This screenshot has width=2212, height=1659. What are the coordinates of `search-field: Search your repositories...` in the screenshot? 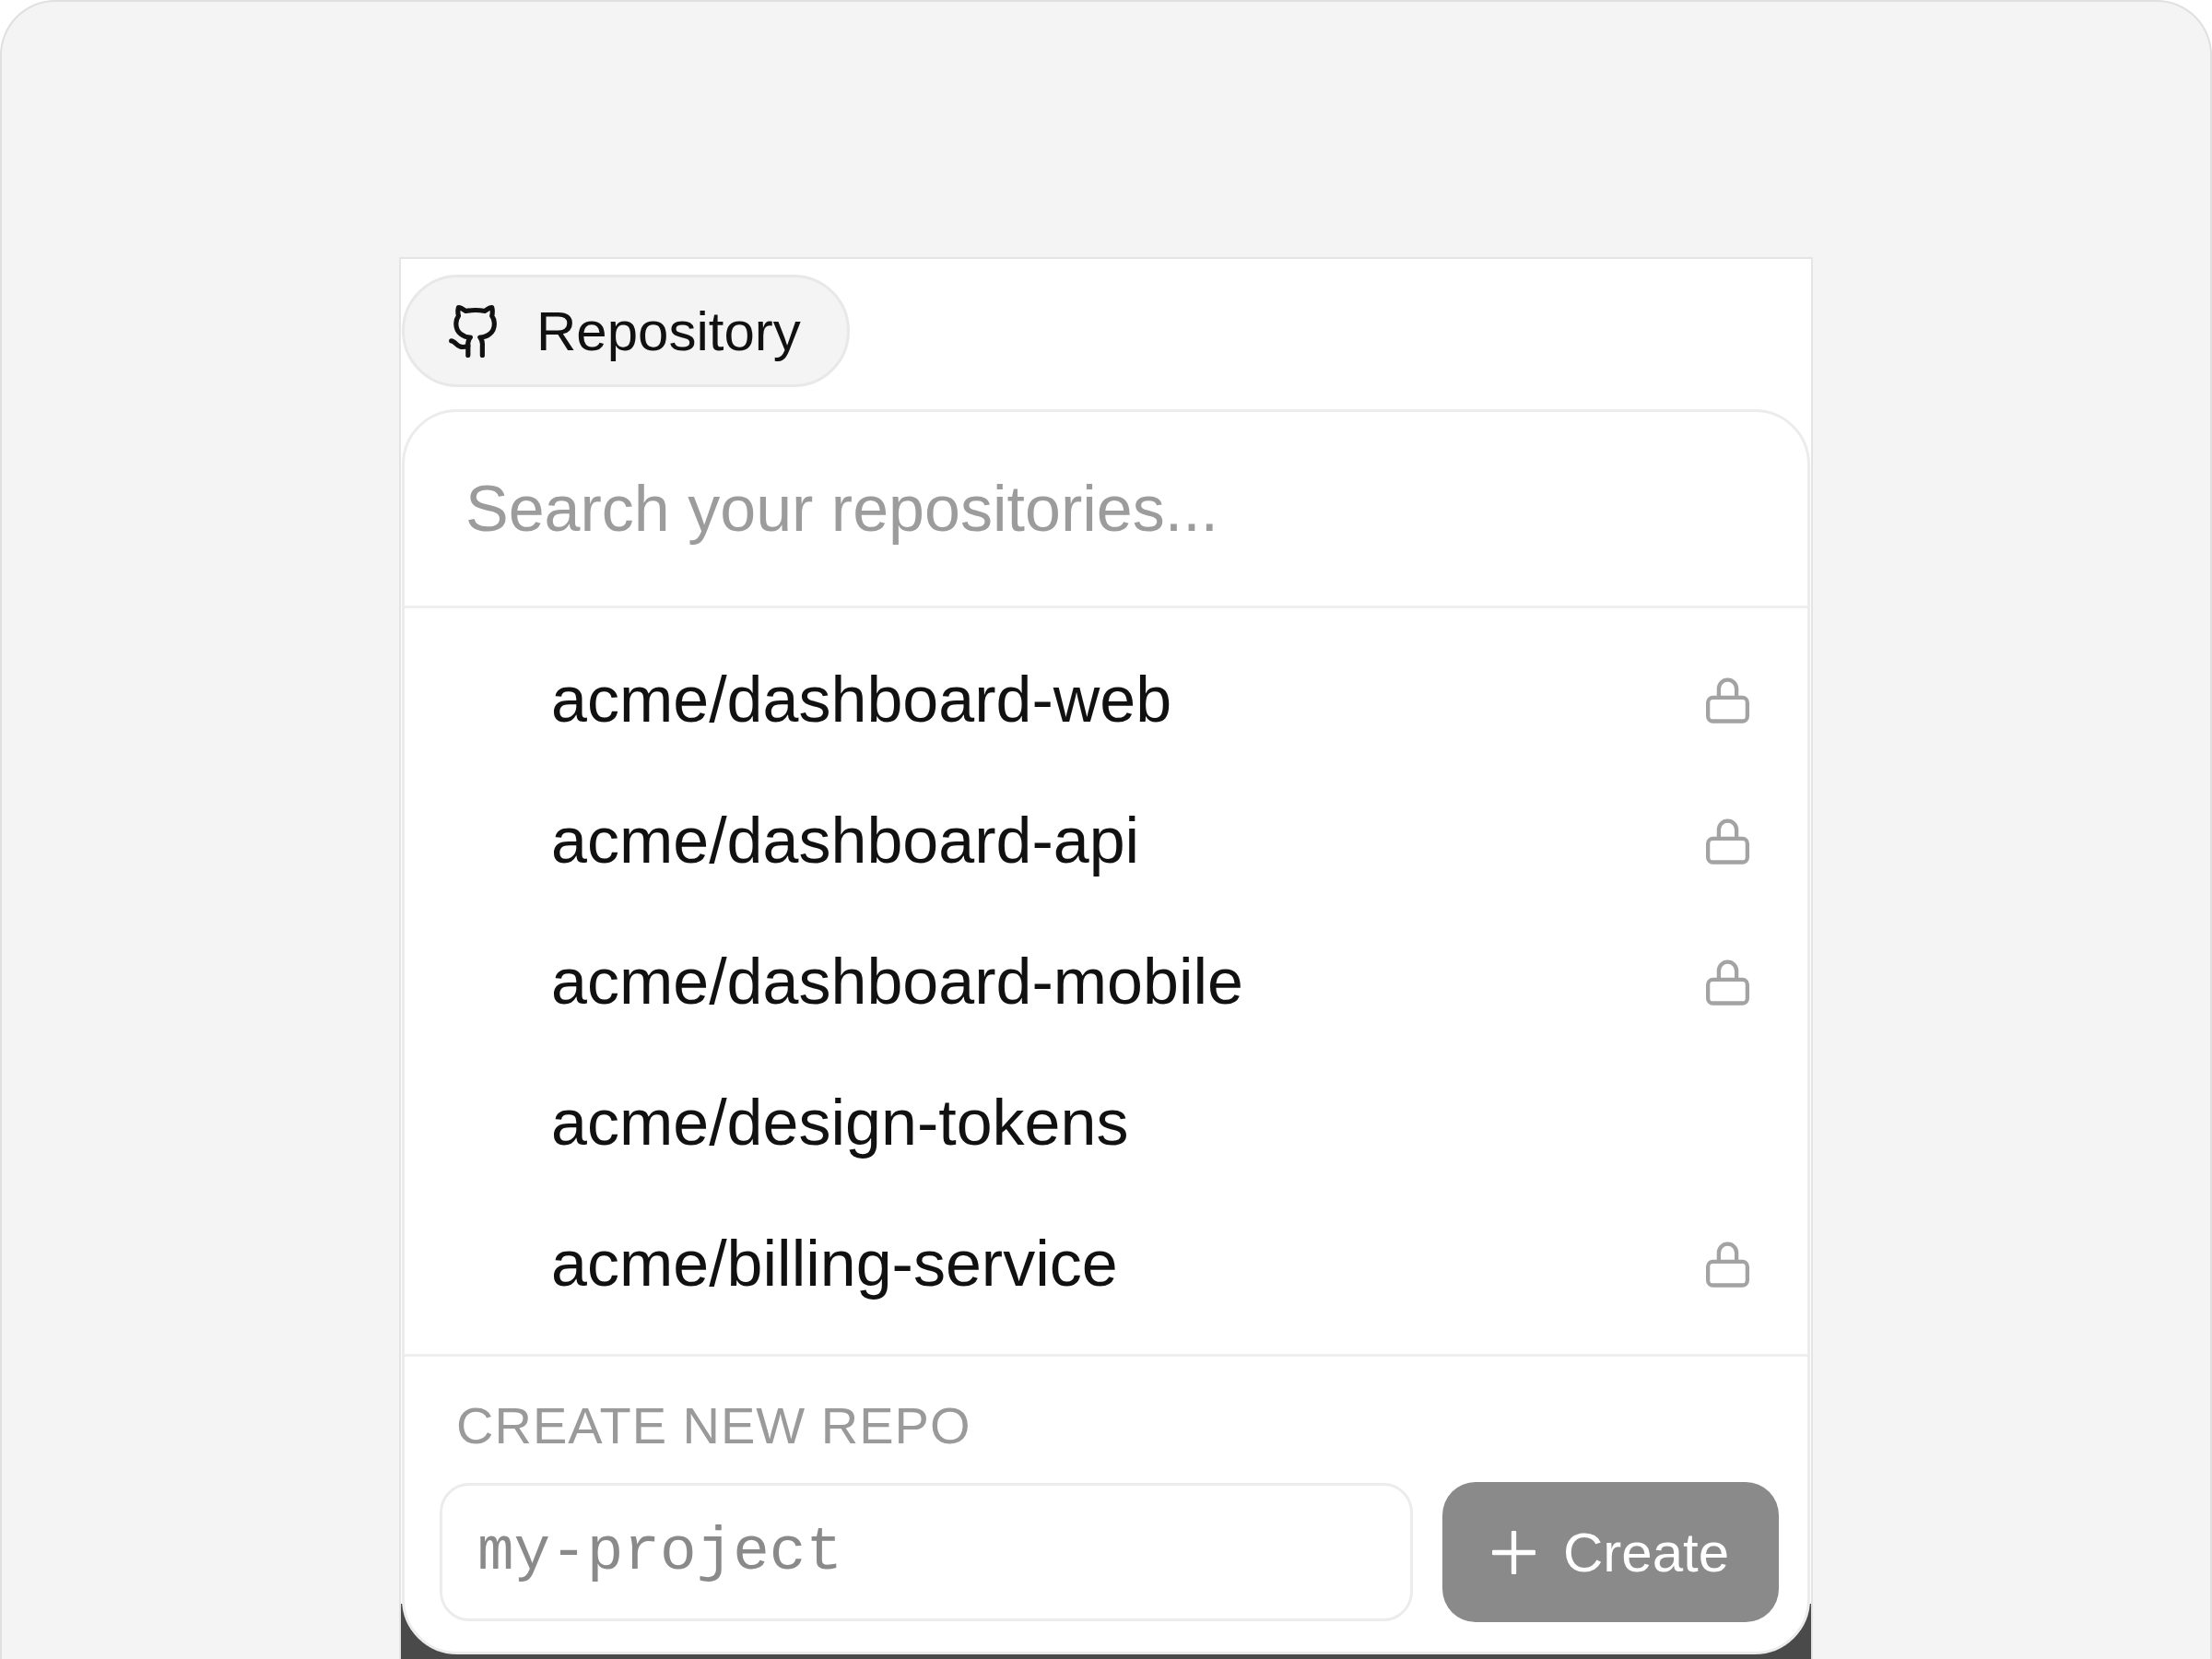 It's located at (1106, 508).